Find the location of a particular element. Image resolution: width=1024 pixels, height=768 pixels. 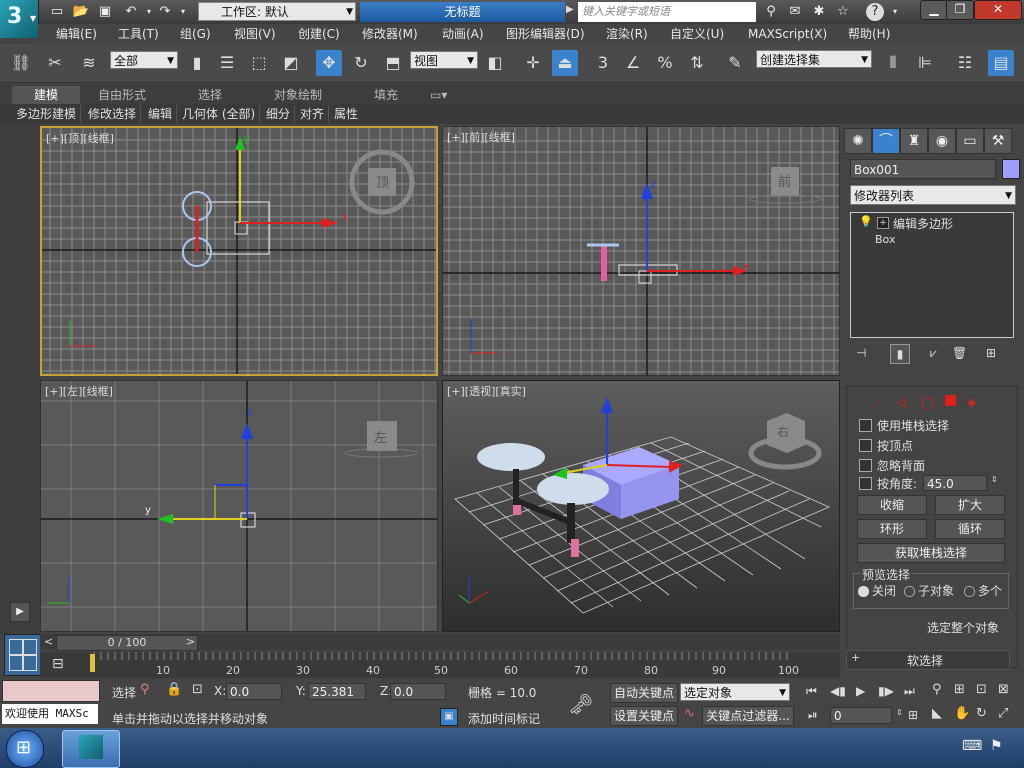

open-file-icon: 📂 is located at coordinates (81, 12).